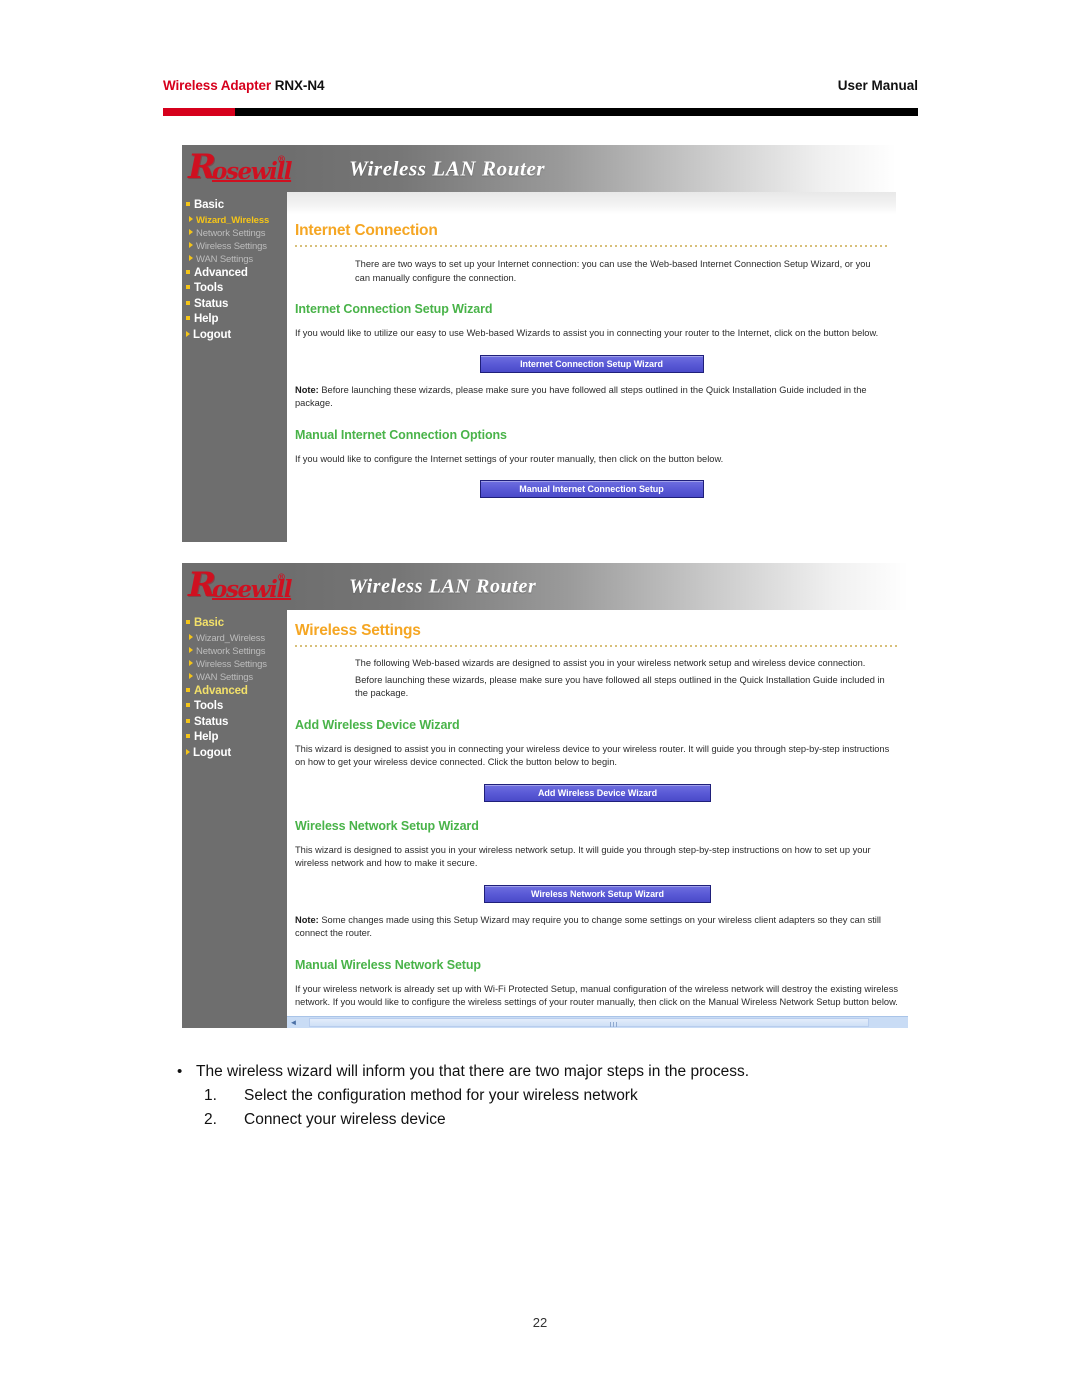 The width and height of the screenshot is (1080, 1397). I want to click on add-wireless-device-wizard-button: Add Wireless Device Wizard, so click(597, 792).